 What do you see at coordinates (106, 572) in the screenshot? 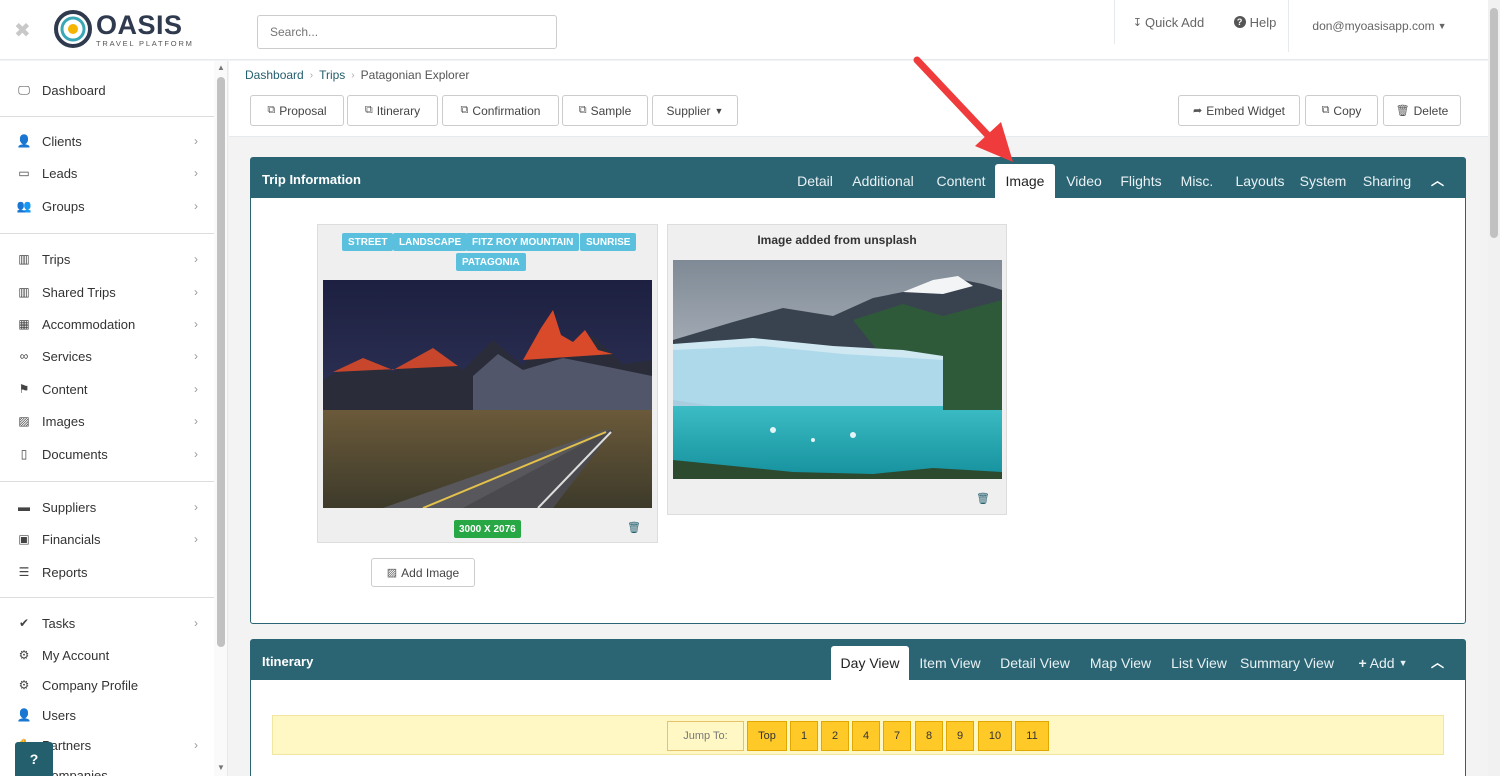
I see `sidebar-item-reports: ☰ Reports` at bounding box center [106, 572].